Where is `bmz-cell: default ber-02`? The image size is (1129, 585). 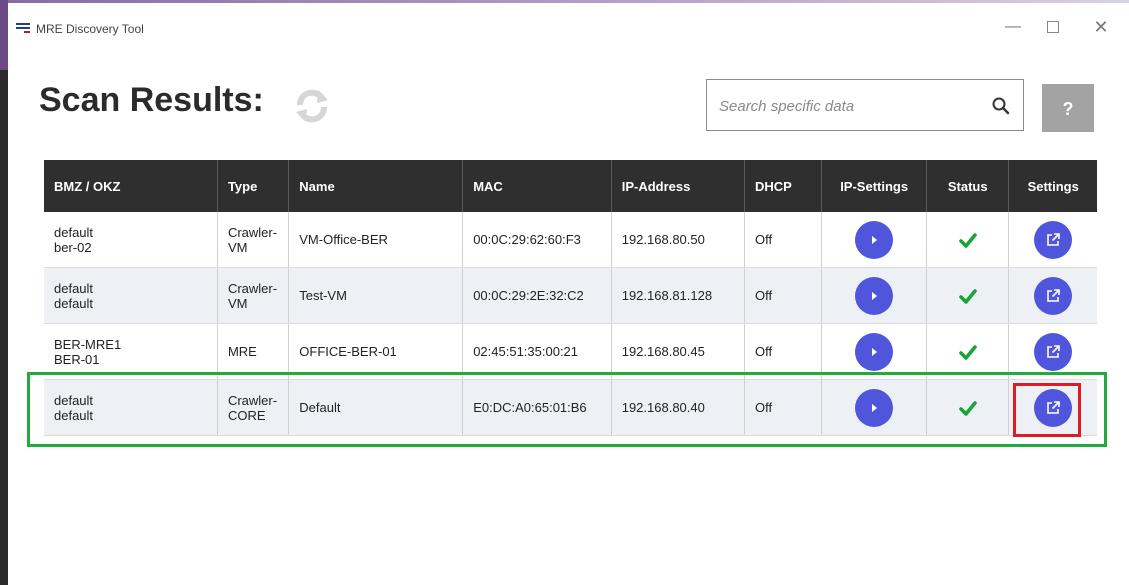 bmz-cell: default ber-02 is located at coordinates (131, 240).